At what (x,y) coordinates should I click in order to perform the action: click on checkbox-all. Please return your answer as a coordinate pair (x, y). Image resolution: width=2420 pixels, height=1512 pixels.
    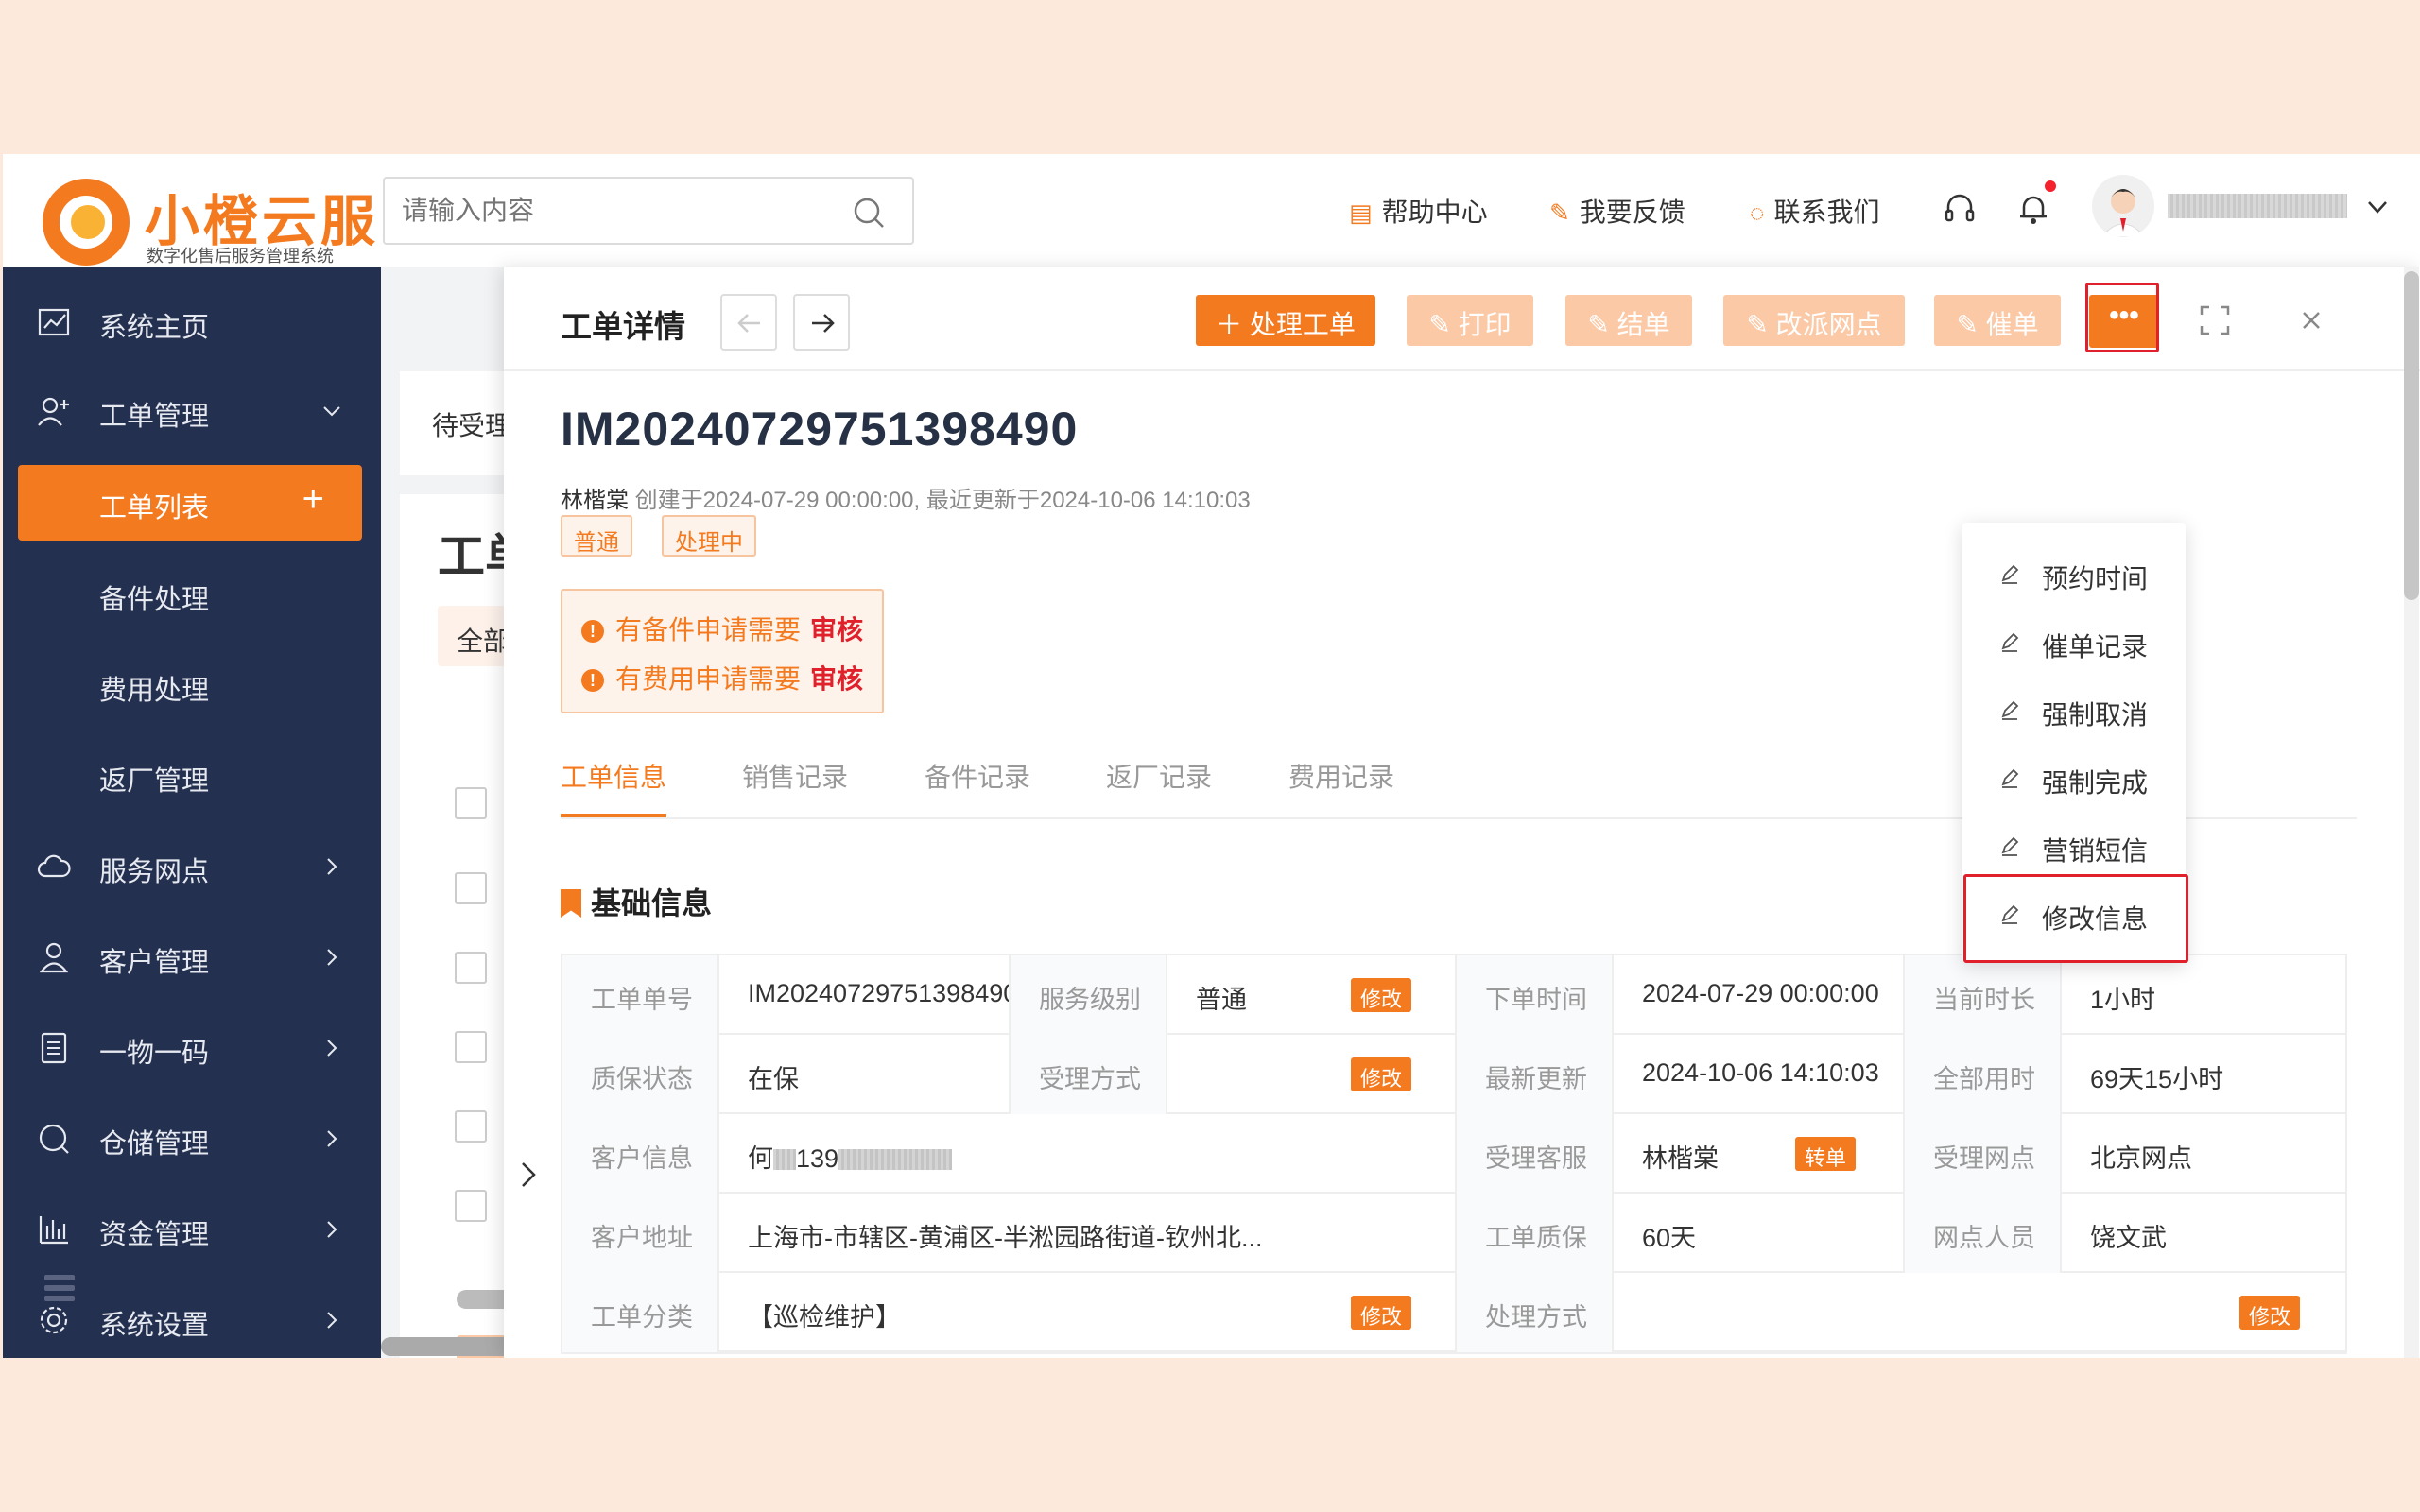
    Looking at the image, I should click on (471, 803).